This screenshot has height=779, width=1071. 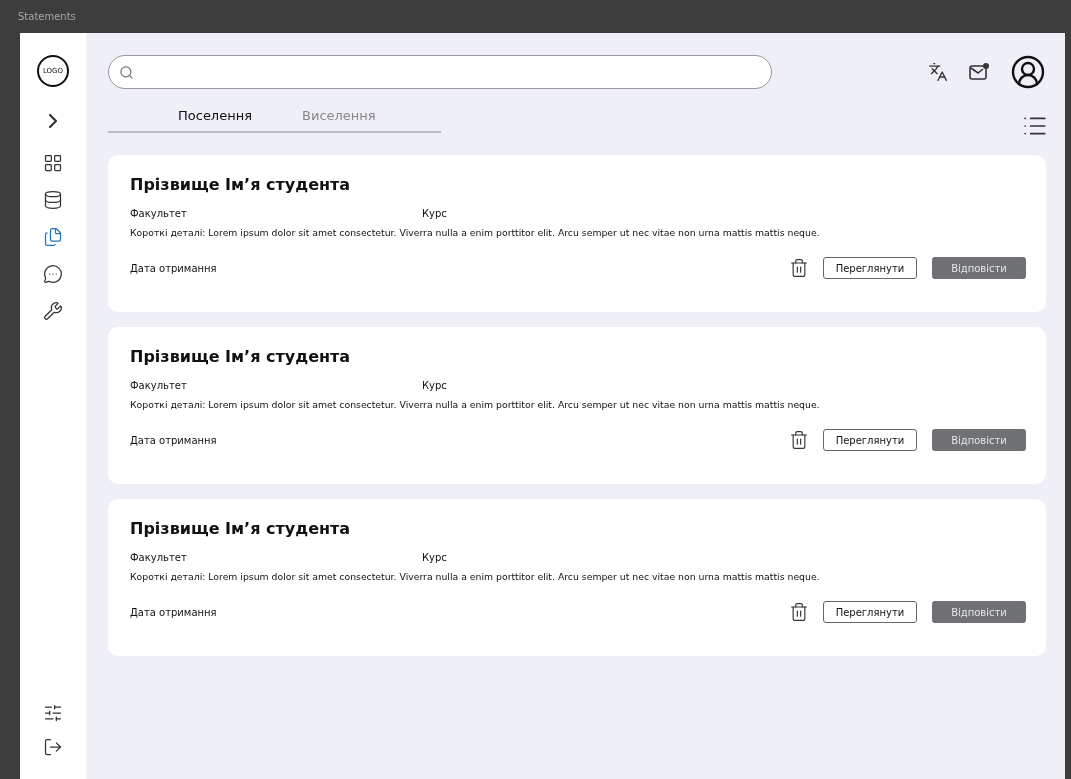 What do you see at coordinates (1028, 72) in the screenshot?
I see `profile-icon` at bounding box center [1028, 72].